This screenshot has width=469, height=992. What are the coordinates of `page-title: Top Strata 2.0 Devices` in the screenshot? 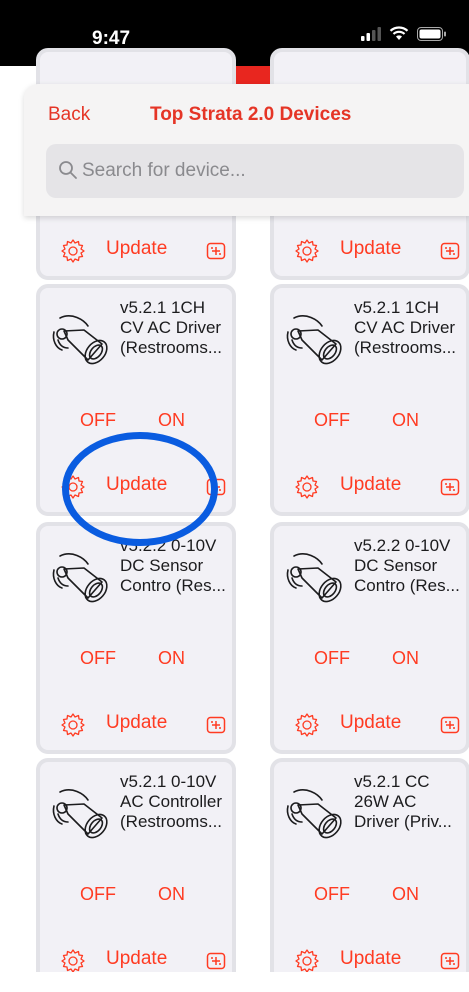 It's located at (251, 114).